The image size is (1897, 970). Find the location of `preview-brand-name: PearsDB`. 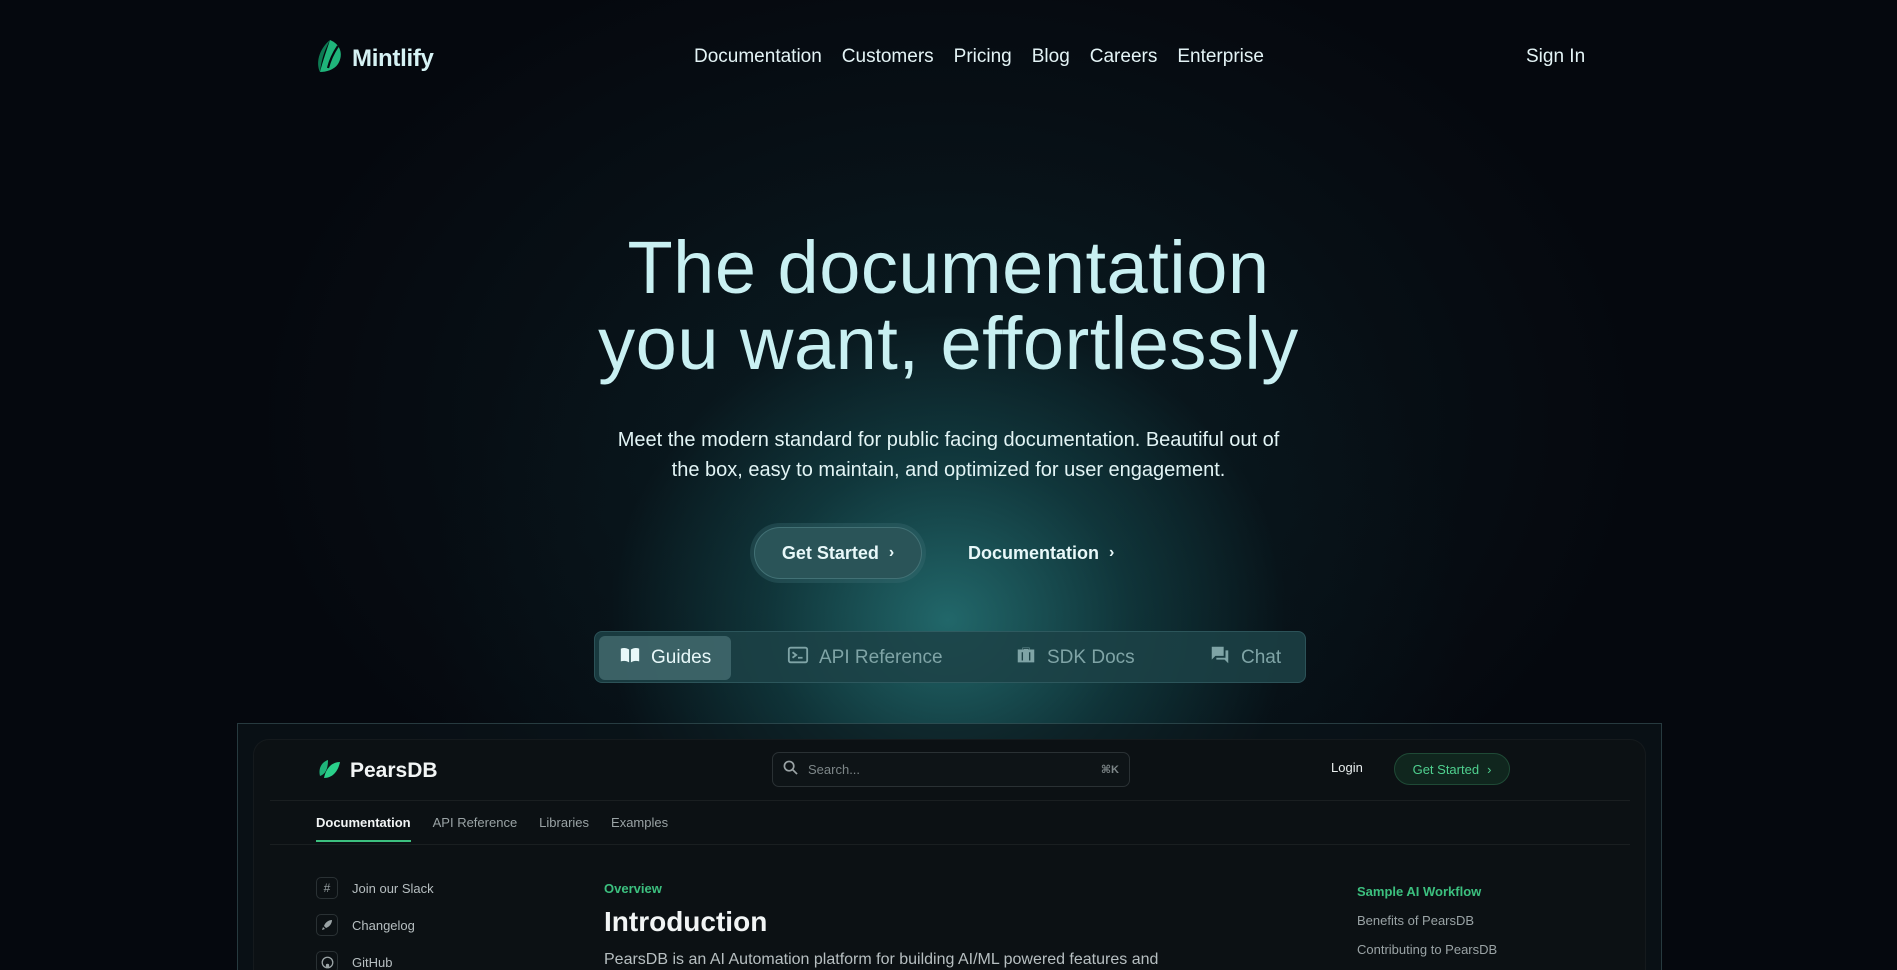

preview-brand-name: PearsDB is located at coordinates (394, 770).